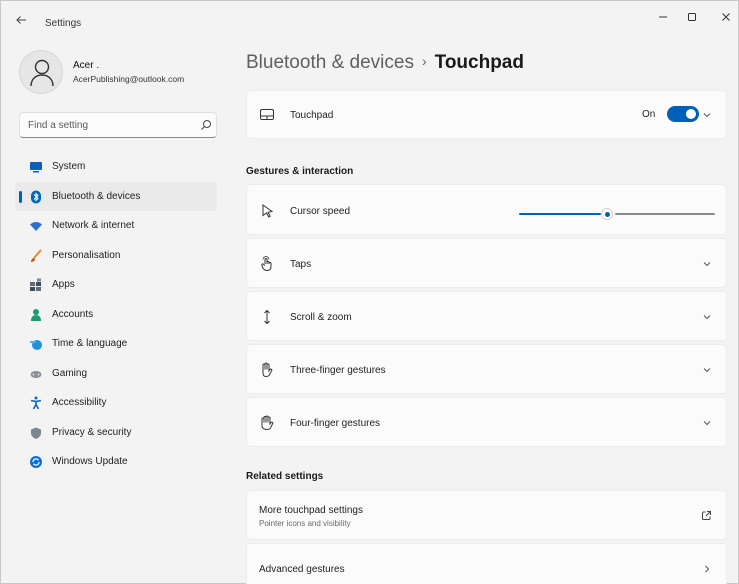 The width and height of the screenshot is (739, 584). Describe the element at coordinates (90, 461) in the screenshot. I see `sidebar-item-label: Windows Update` at that location.